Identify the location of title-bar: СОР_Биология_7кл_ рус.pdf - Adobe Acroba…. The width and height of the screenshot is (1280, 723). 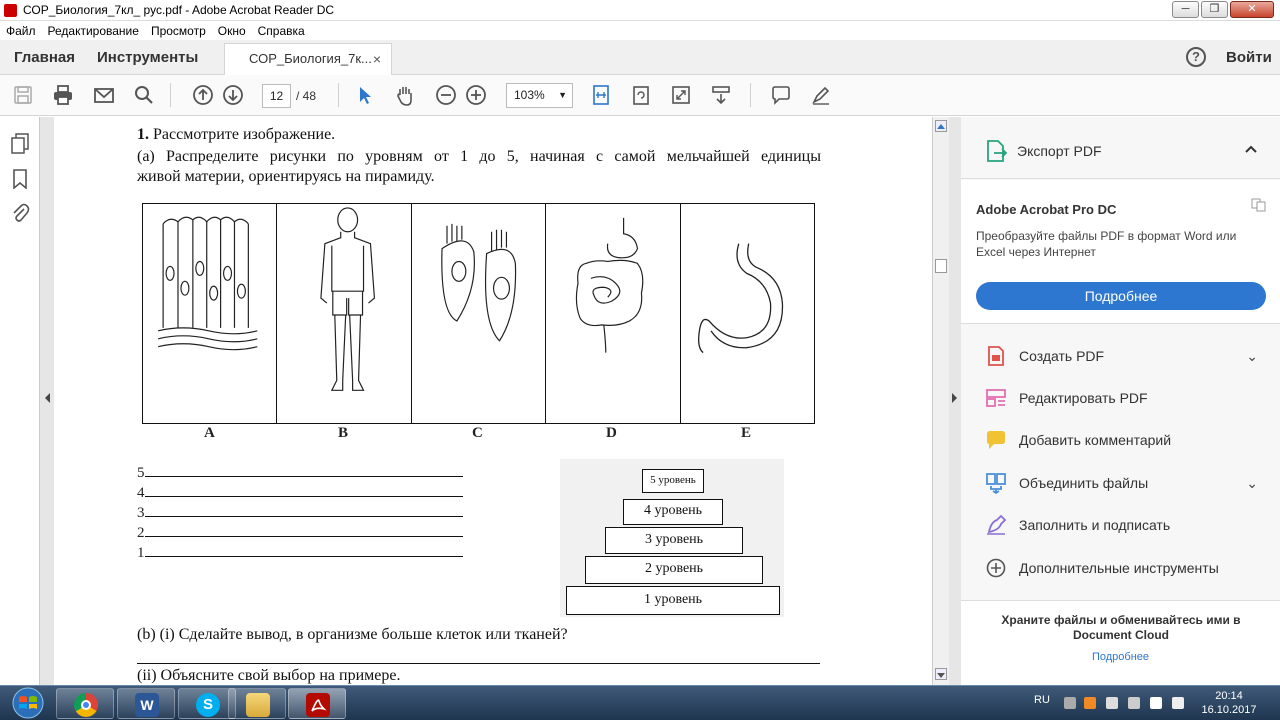
(640, 10).